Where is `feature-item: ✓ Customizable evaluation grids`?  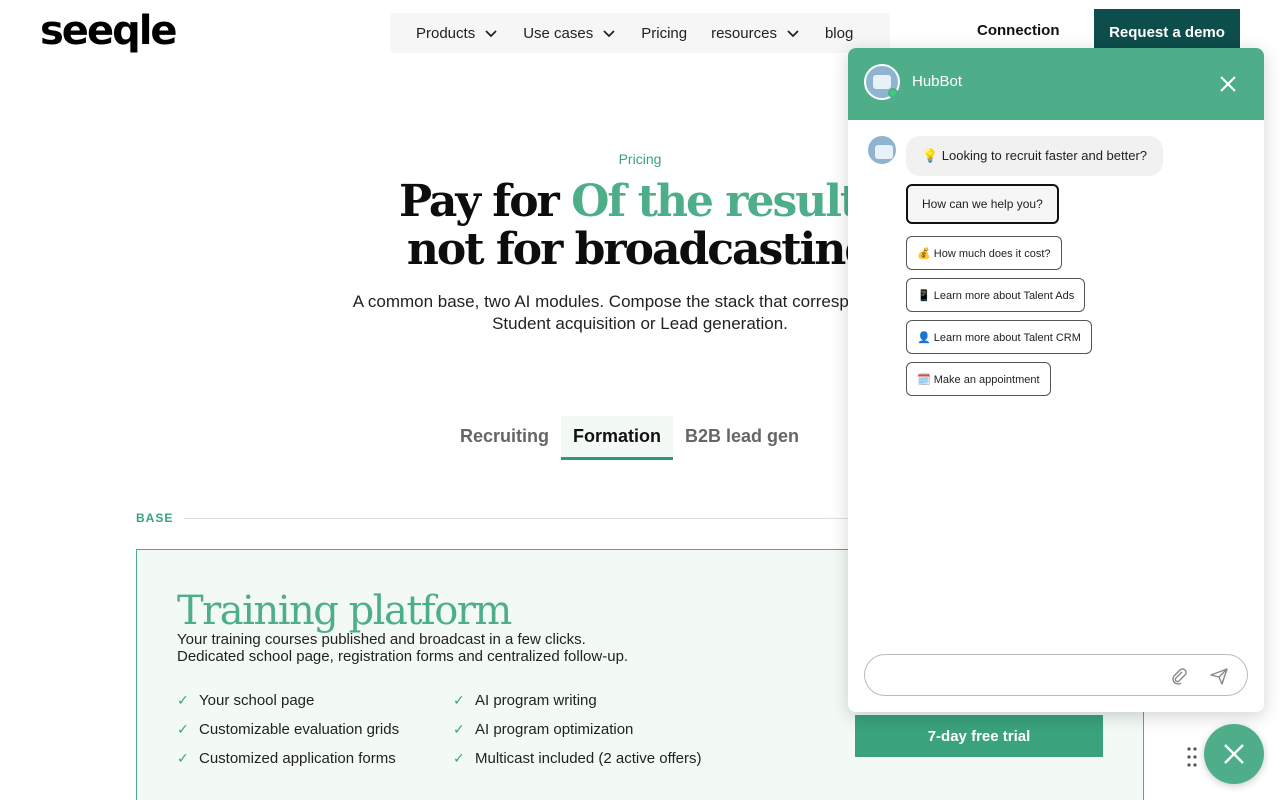 feature-item: ✓ Customizable evaluation grids is located at coordinates (288, 729).